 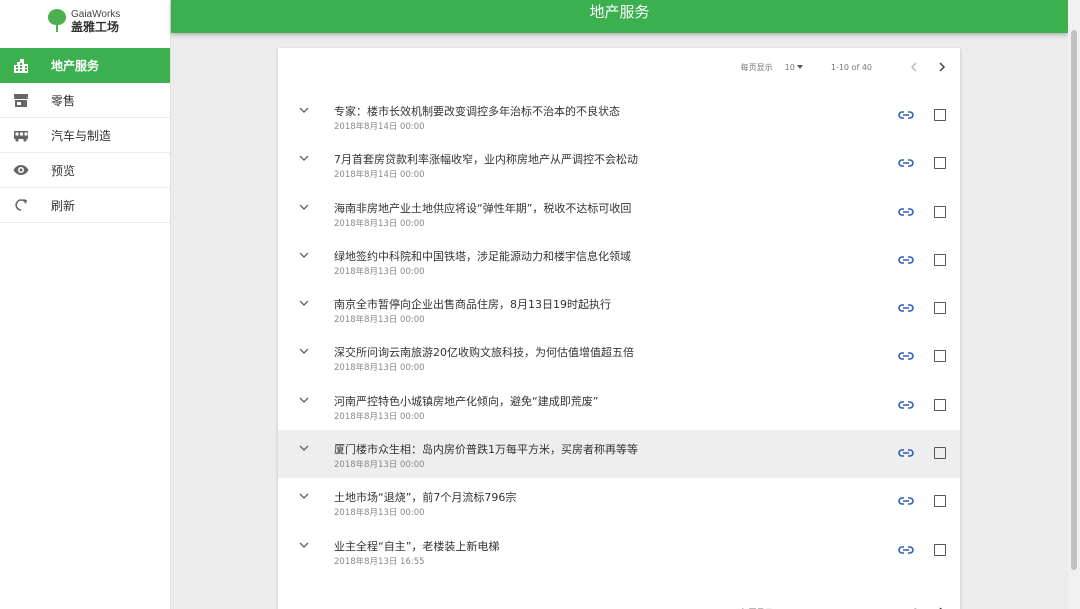 I want to click on pagination-top: 每页显示 10 1-10 of 40, so click(x=619, y=67).